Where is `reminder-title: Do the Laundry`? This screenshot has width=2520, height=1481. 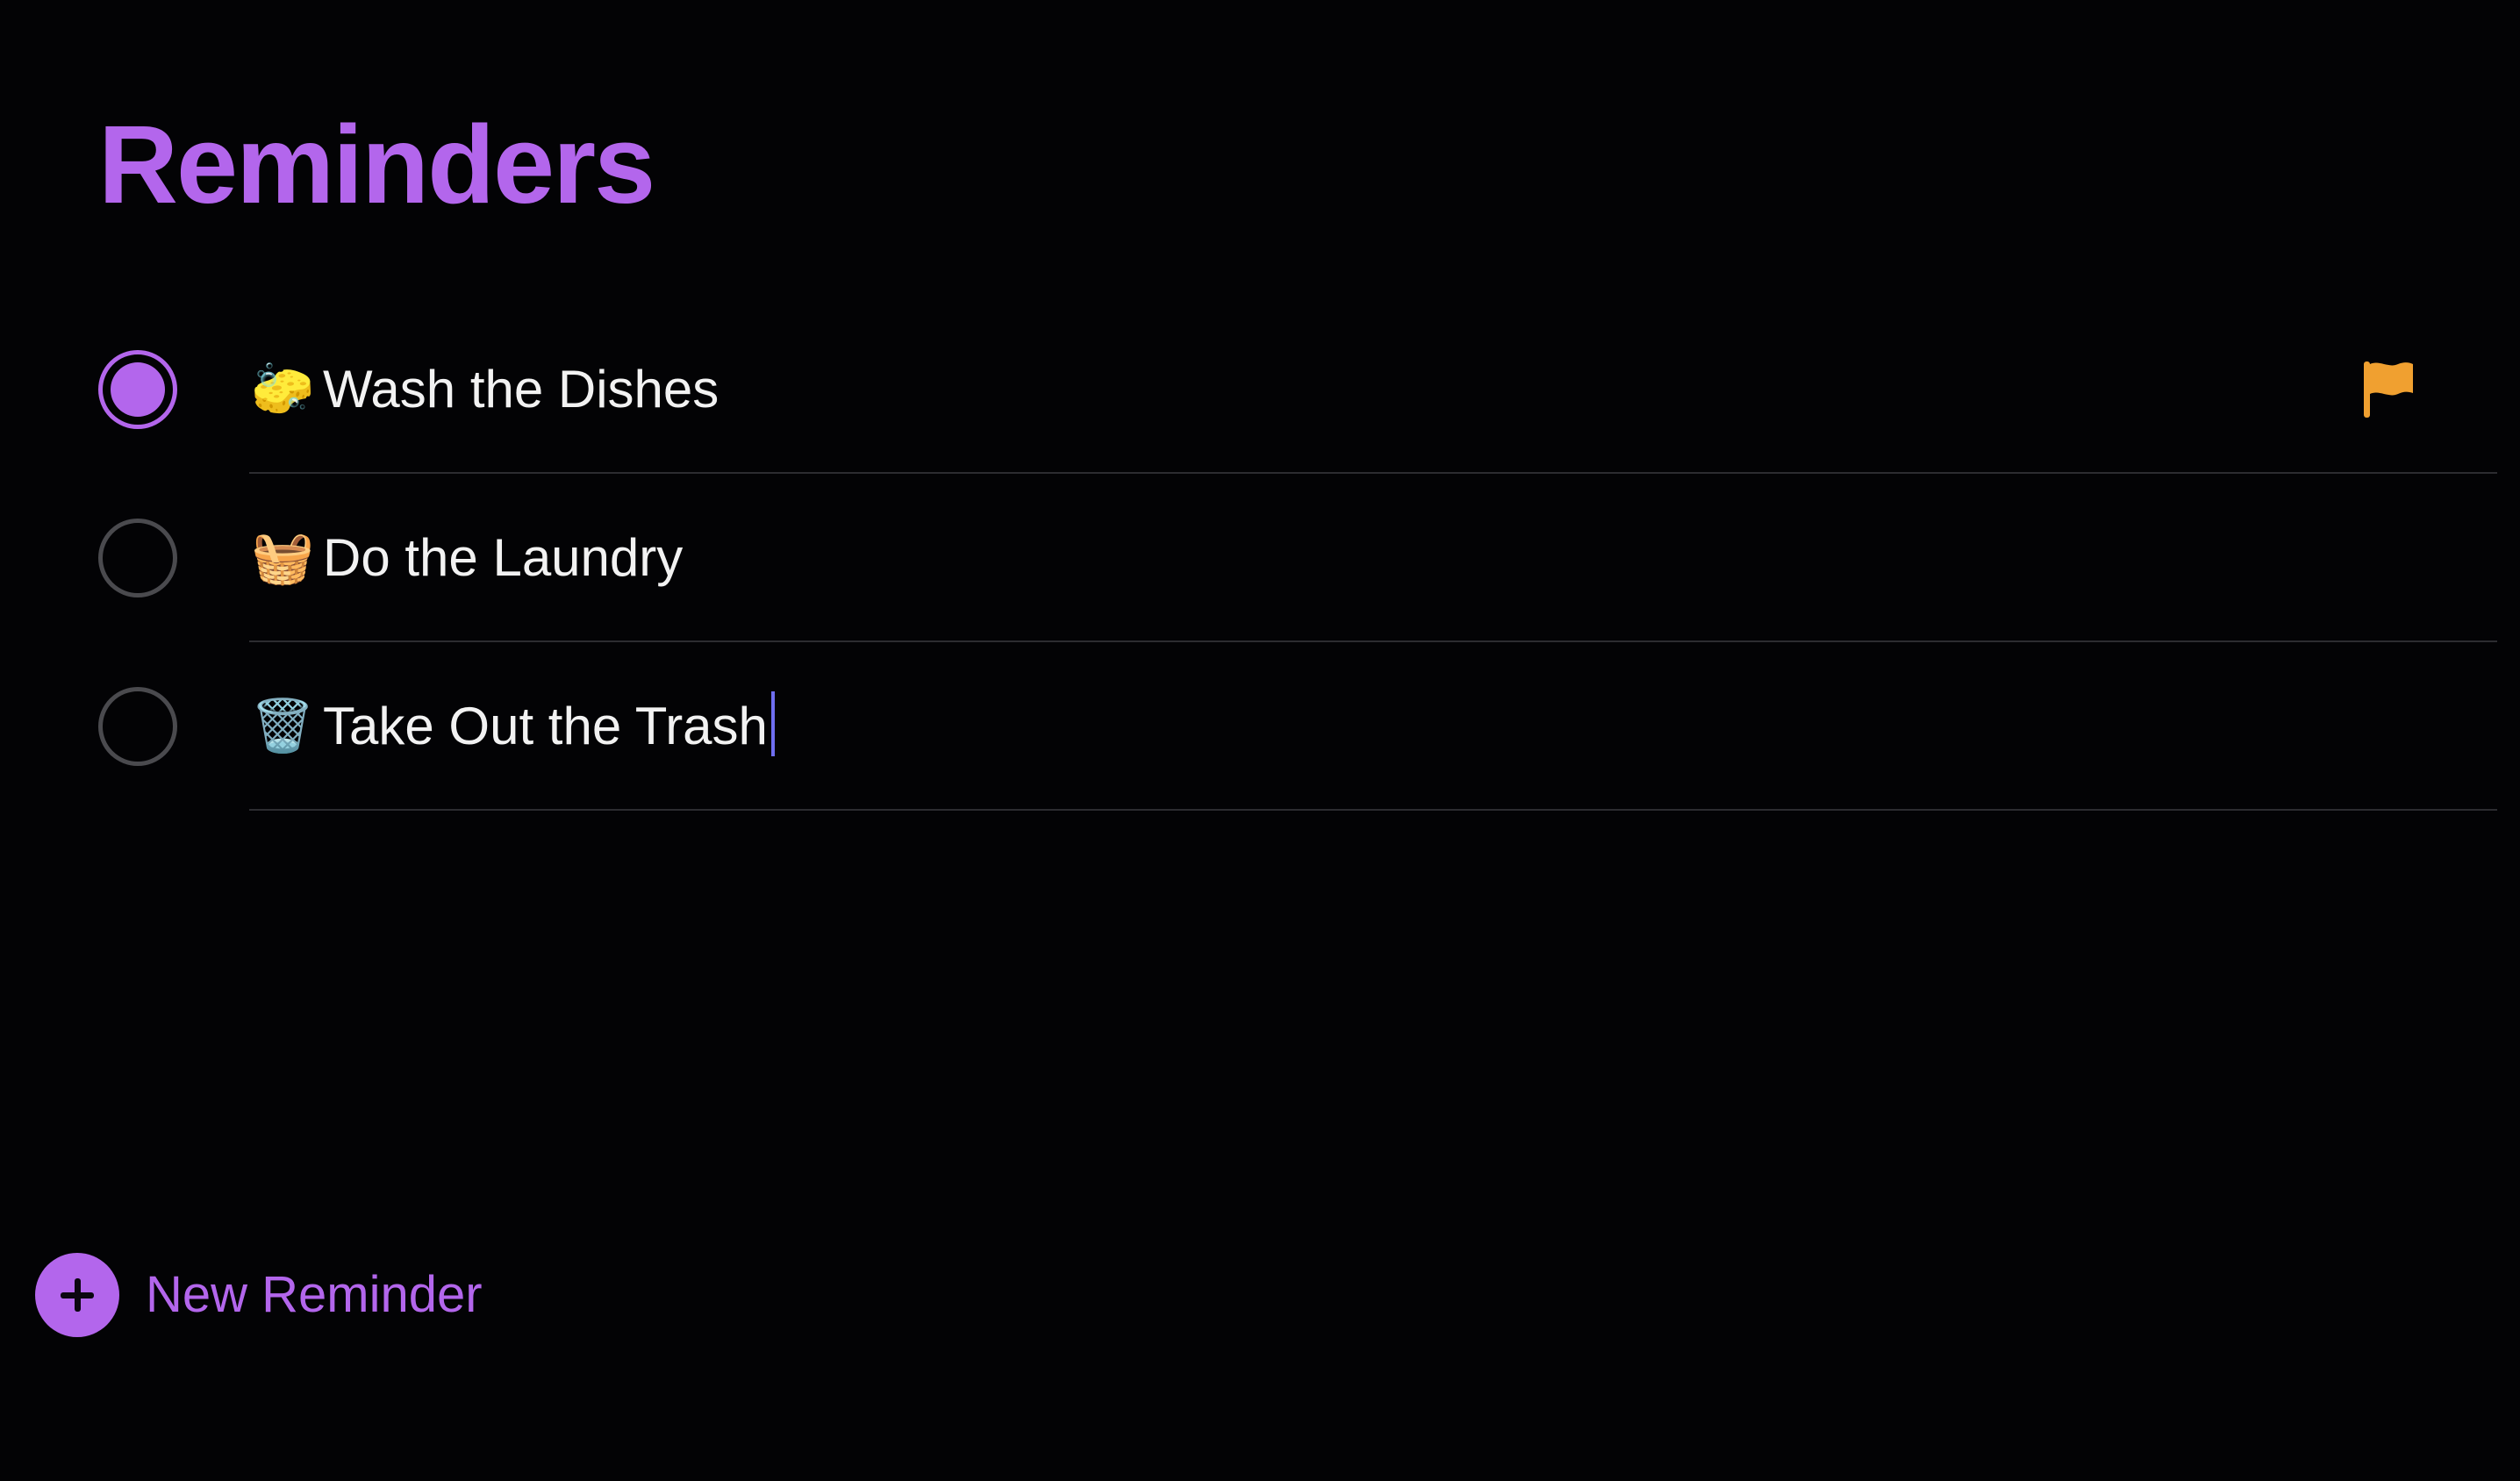
reminder-title: Do the Laundry is located at coordinates (503, 558).